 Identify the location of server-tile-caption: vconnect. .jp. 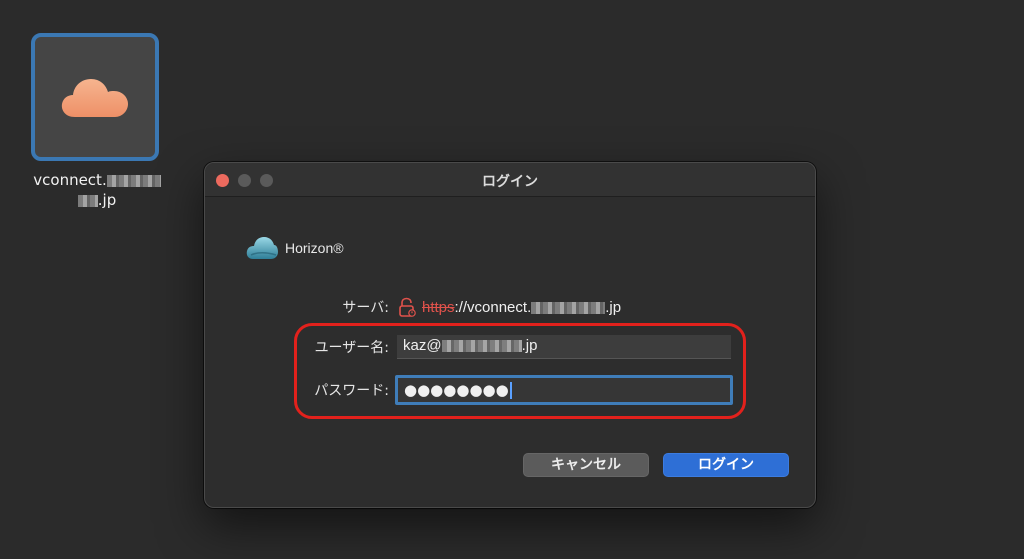
(97, 190).